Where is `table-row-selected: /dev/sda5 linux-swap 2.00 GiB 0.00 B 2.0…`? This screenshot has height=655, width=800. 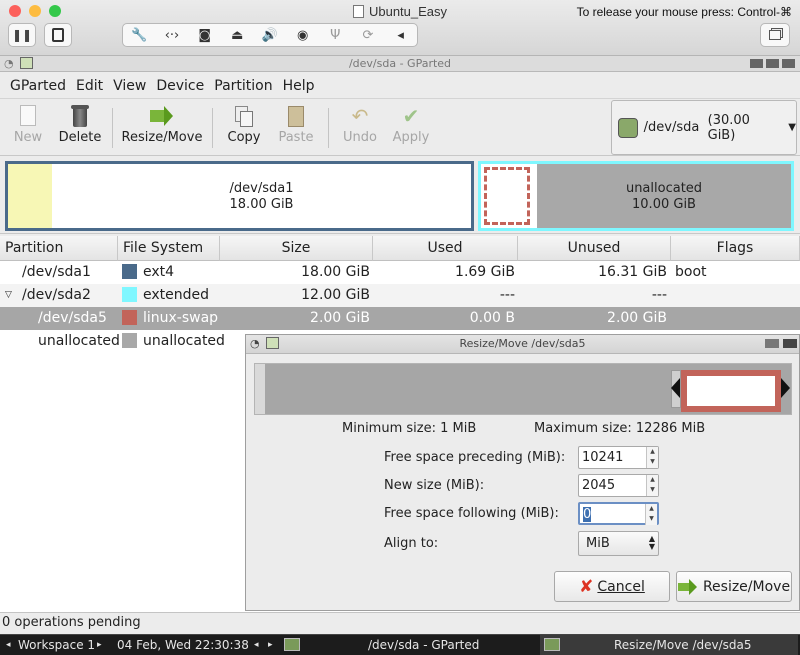 table-row-selected: /dev/sda5 linux-swap 2.00 GiB 0.00 B 2.0… is located at coordinates (400, 318).